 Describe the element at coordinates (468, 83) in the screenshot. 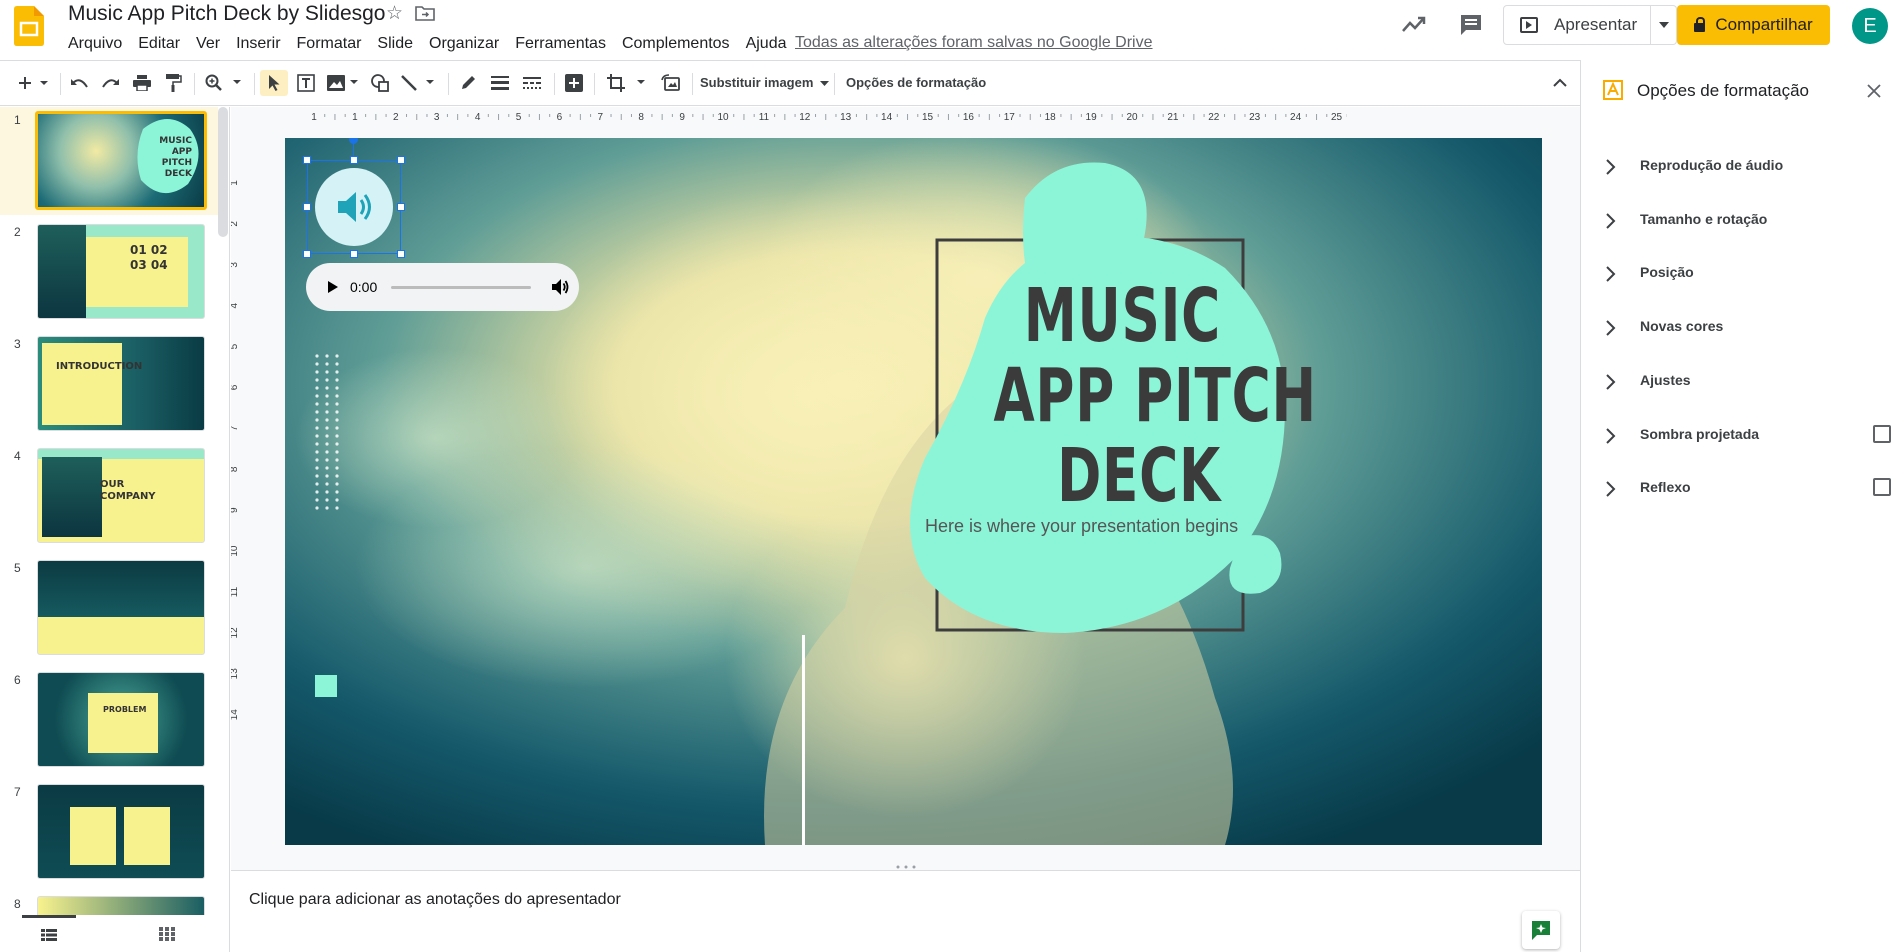

I see `border-color-button` at that location.